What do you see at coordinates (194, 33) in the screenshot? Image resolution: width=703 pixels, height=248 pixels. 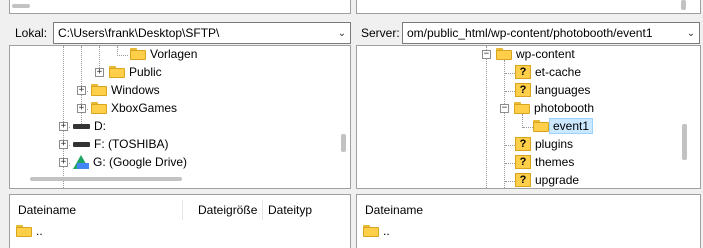 I see `local-path-input: C:\Users\frank\Desktop\SFTP\` at bounding box center [194, 33].